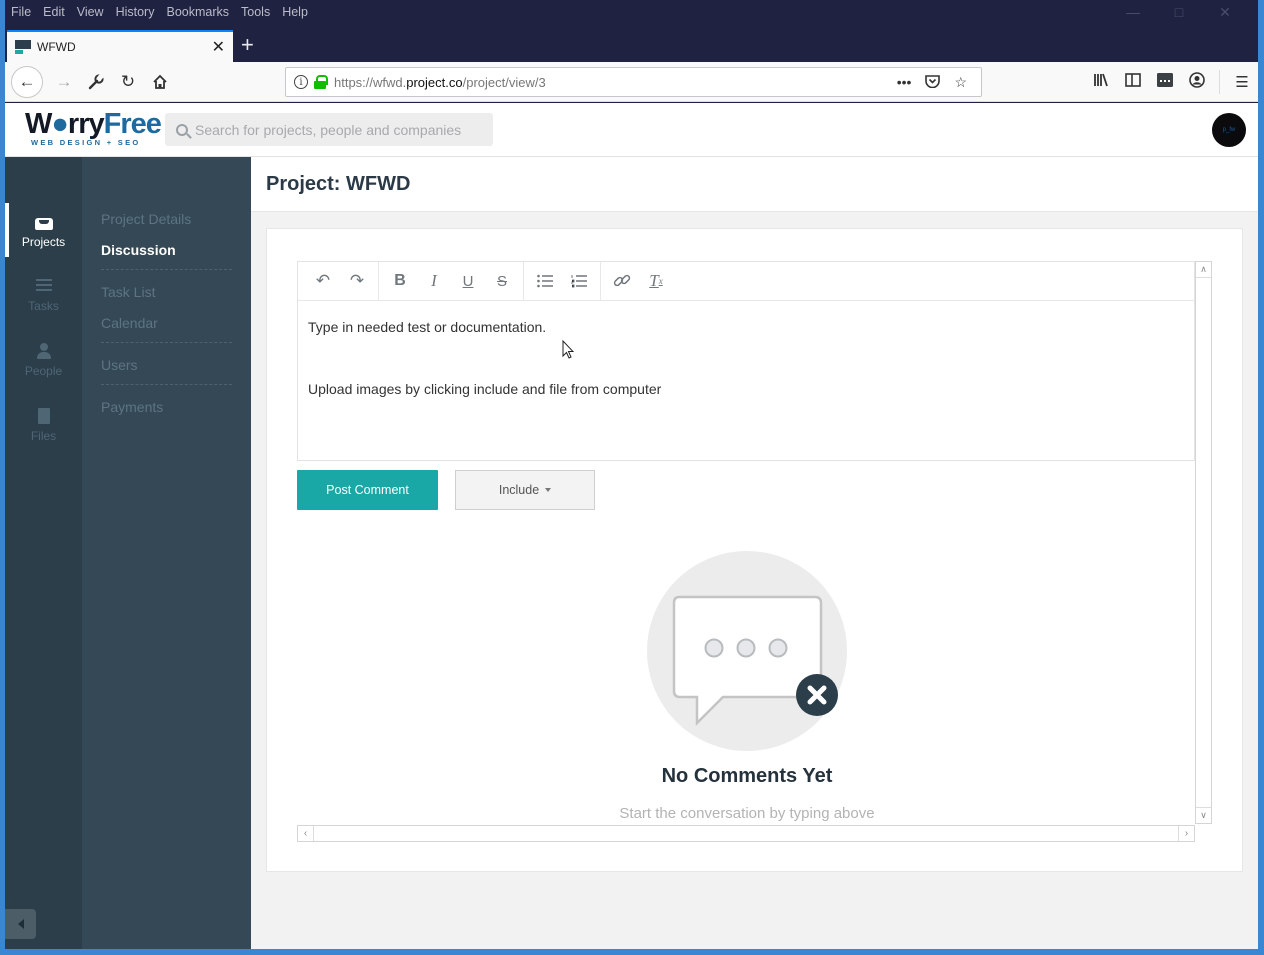  I want to click on menu-view: View, so click(90, 12).